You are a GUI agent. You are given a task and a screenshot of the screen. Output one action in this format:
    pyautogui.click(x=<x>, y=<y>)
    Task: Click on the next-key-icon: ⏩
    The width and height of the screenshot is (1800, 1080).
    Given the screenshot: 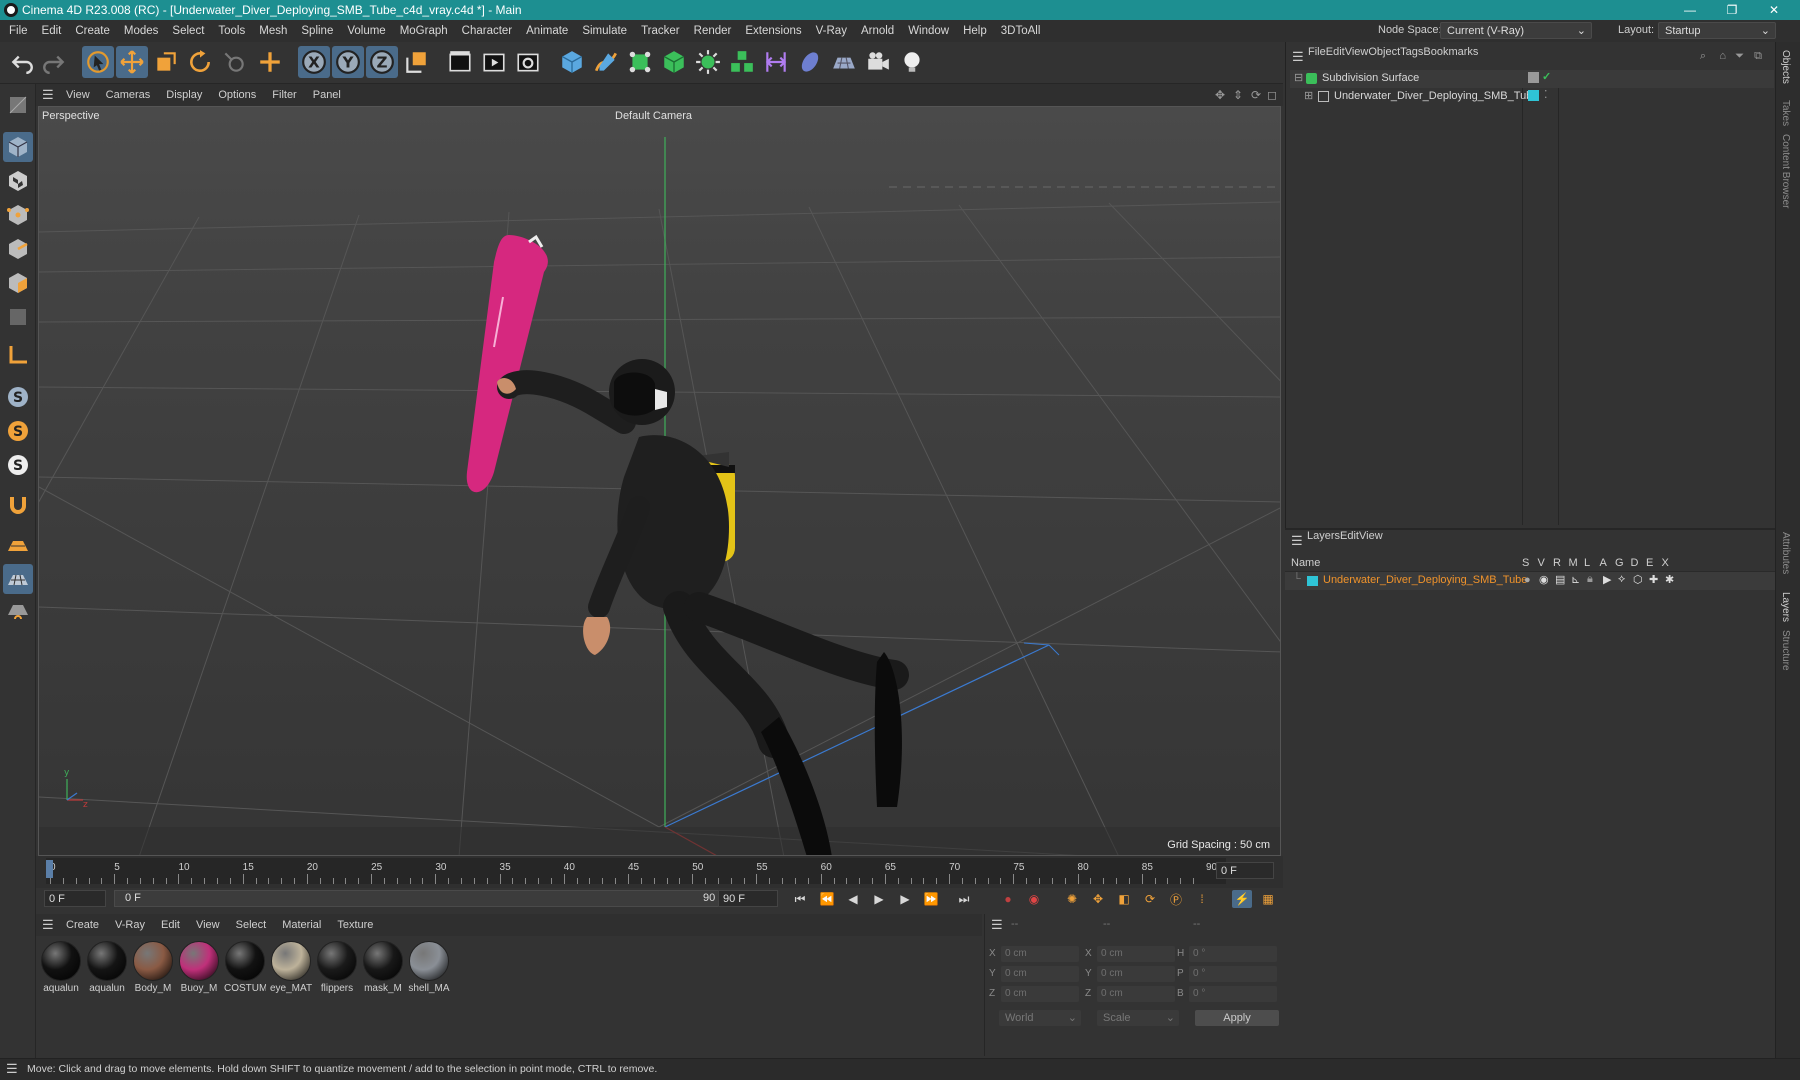 What is the action you would take?
    pyautogui.click(x=931, y=899)
    